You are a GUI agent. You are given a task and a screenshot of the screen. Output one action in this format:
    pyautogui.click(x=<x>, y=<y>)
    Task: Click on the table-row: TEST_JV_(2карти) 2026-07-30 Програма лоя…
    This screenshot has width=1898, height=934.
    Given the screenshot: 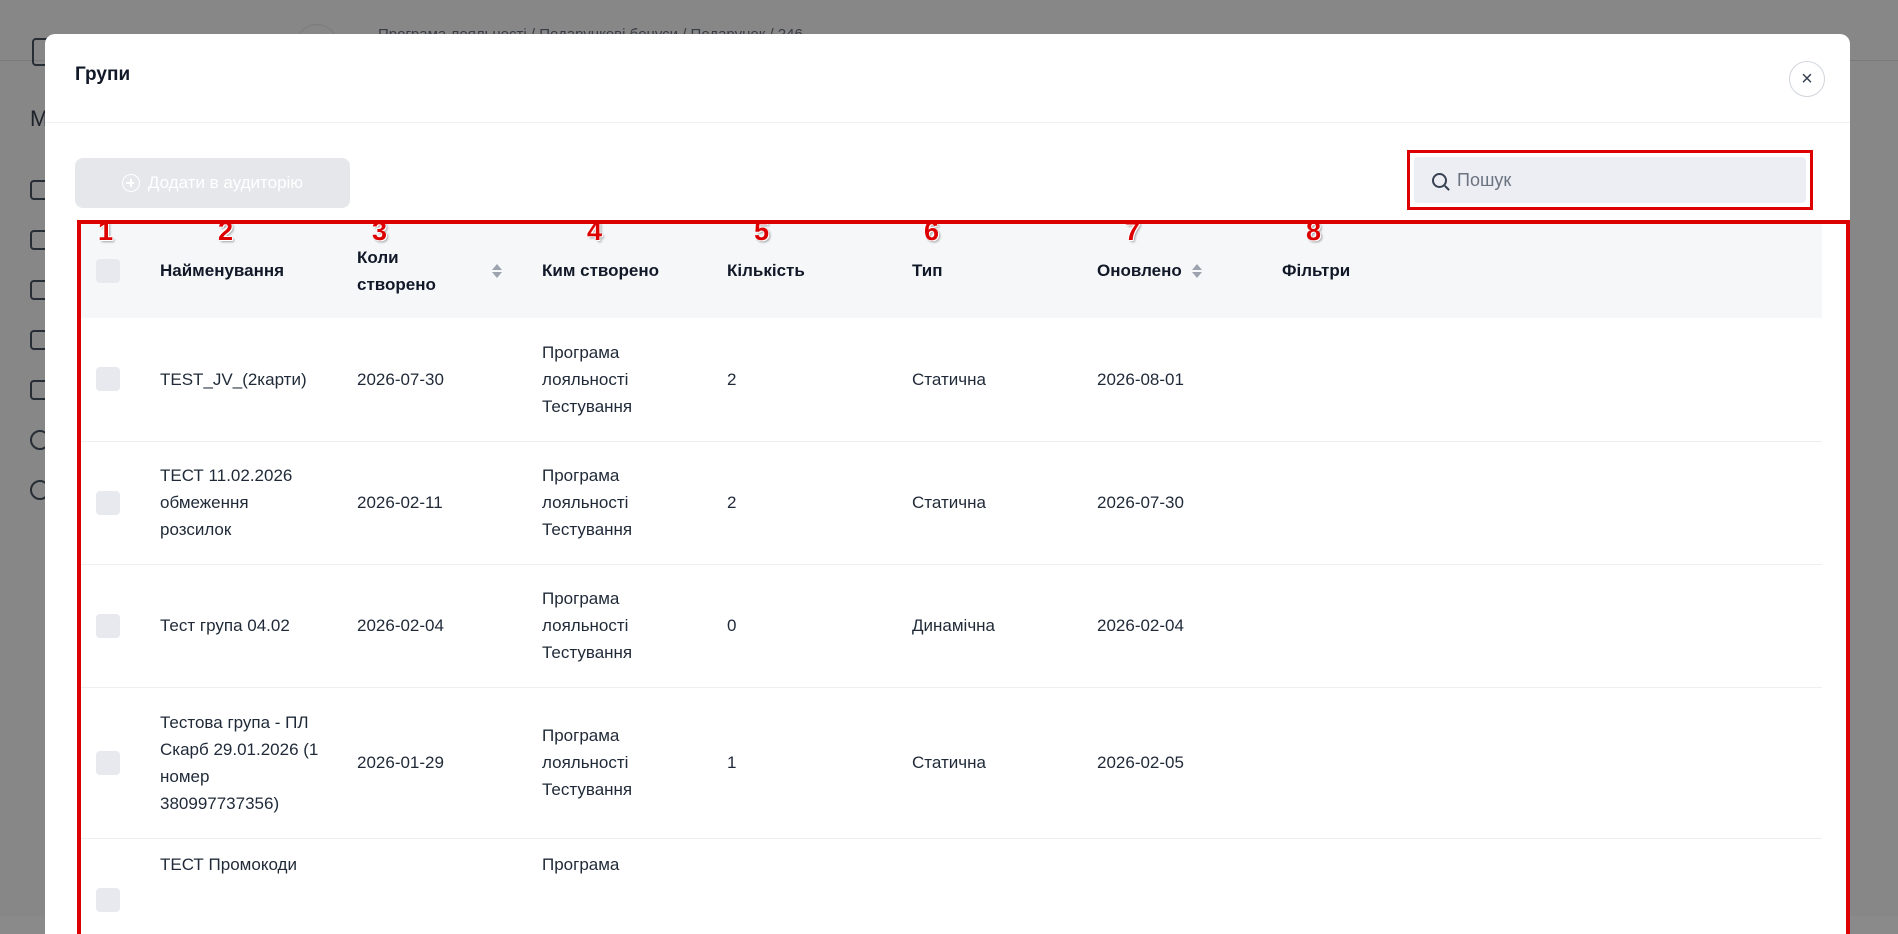 What is the action you would take?
    pyautogui.click(x=951, y=379)
    